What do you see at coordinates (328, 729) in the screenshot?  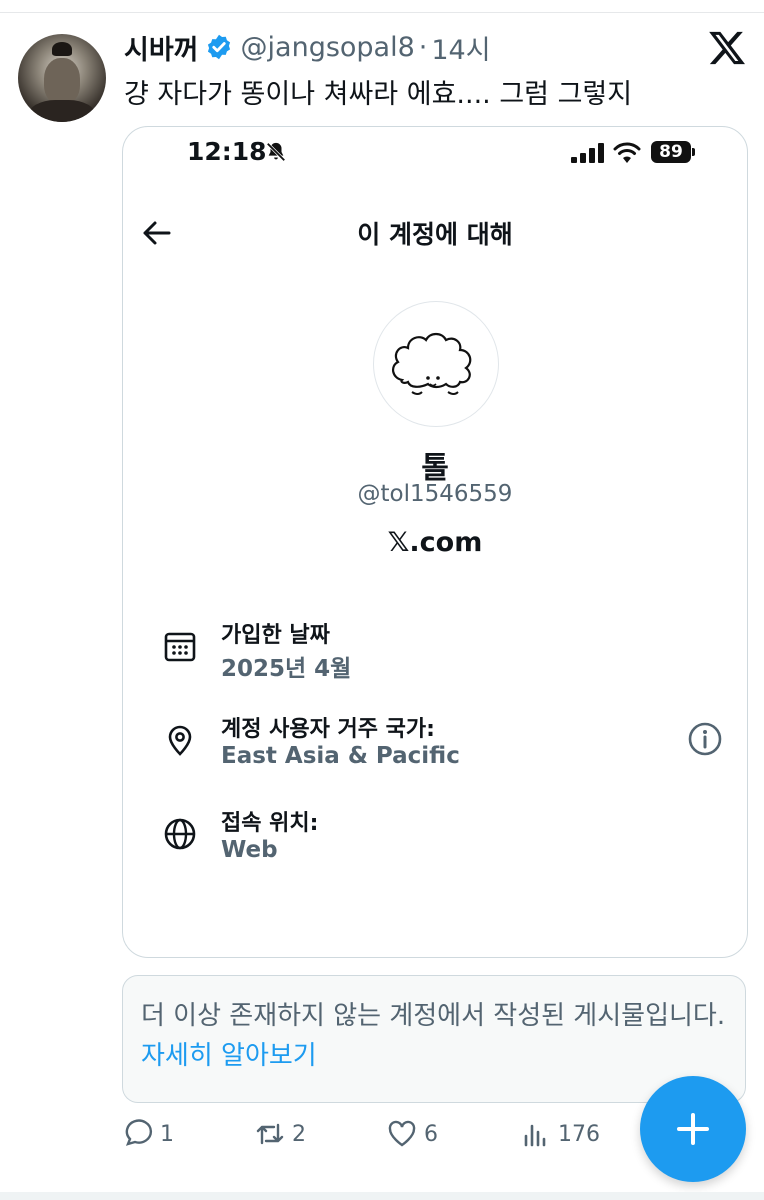 I see `country-label: 계정 사용자 거주 국가:` at bounding box center [328, 729].